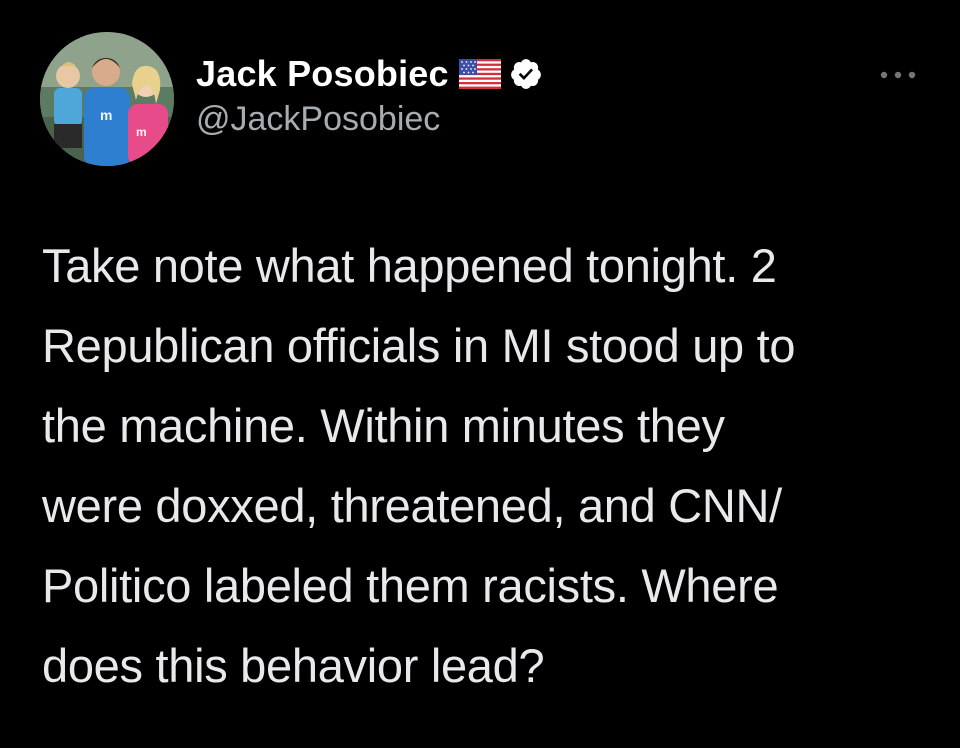 This screenshot has height=748, width=960. Describe the element at coordinates (479, 74) in the screenshot. I see `us-flag-icon` at that location.